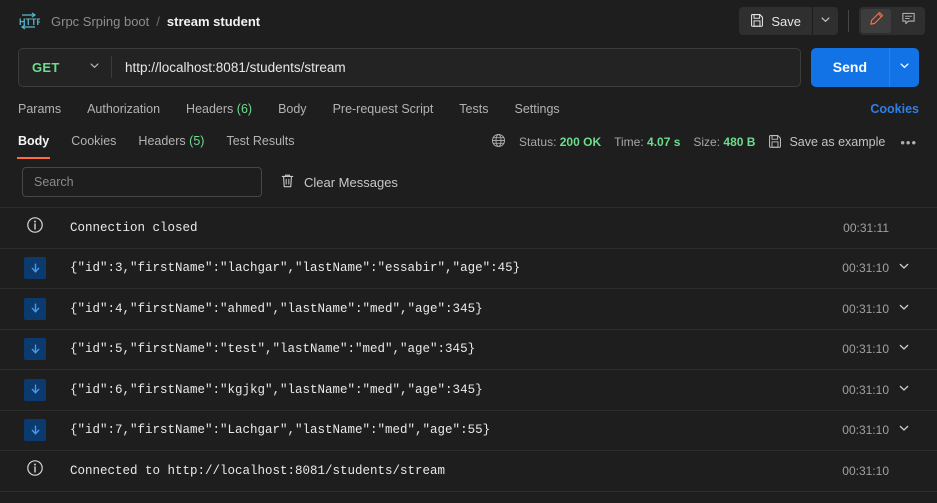 This screenshot has width=937, height=503. What do you see at coordinates (46, 67) in the screenshot?
I see `method-label: GET` at bounding box center [46, 67].